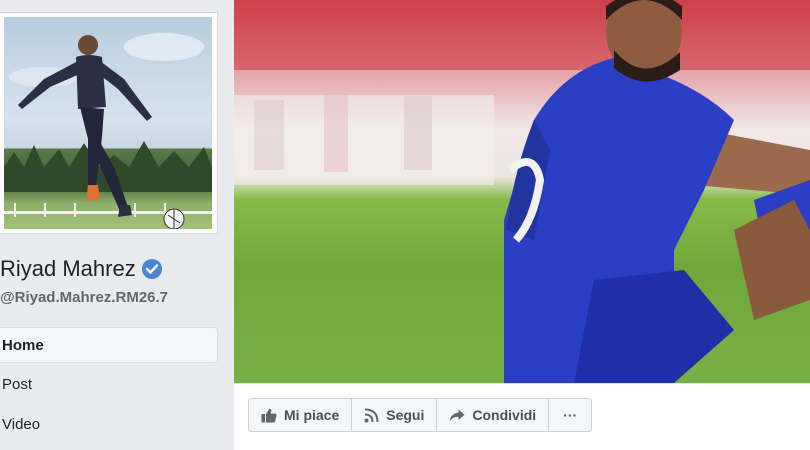 Image resolution: width=810 pixels, height=450 pixels. I want to click on like-button: Mi piace, so click(300, 415).